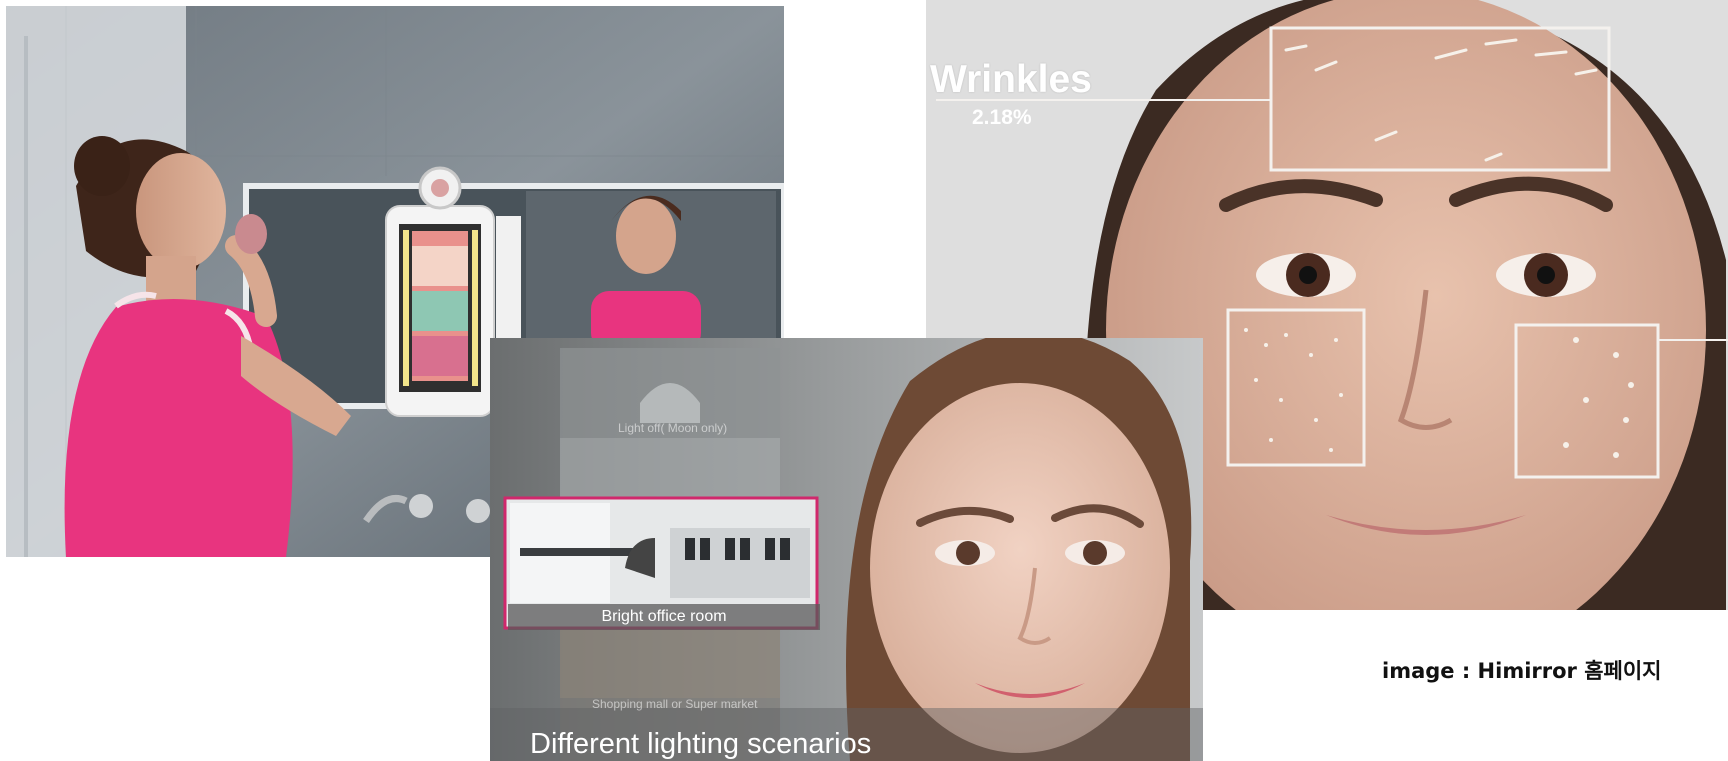 The image size is (1728, 761). I want to click on wrinkles-value: 2.18%, so click(1002, 117).